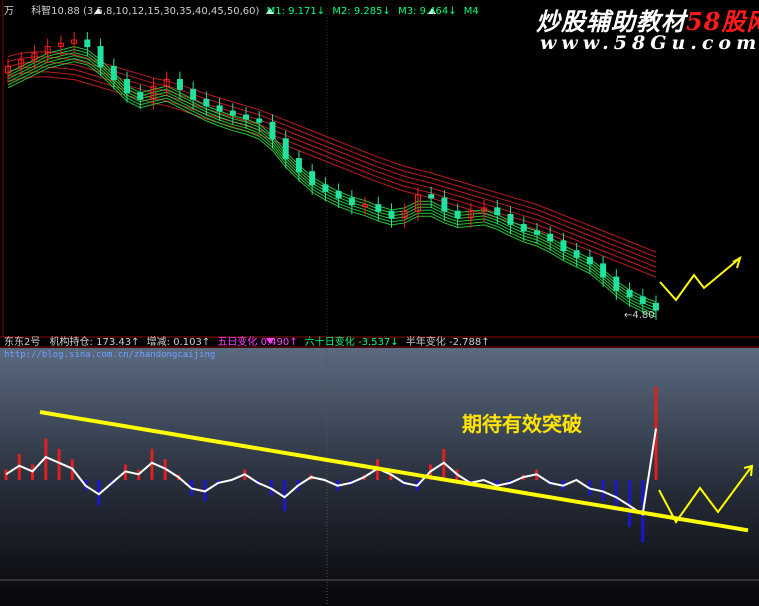 Image resolution: width=759 pixels, height=606 pixels. What do you see at coordinates (110, 355) in the screenshot?
I see `blog-url: http://blog.sina.com.cn/zhandongcaijing` at bounding box center [110, 355].